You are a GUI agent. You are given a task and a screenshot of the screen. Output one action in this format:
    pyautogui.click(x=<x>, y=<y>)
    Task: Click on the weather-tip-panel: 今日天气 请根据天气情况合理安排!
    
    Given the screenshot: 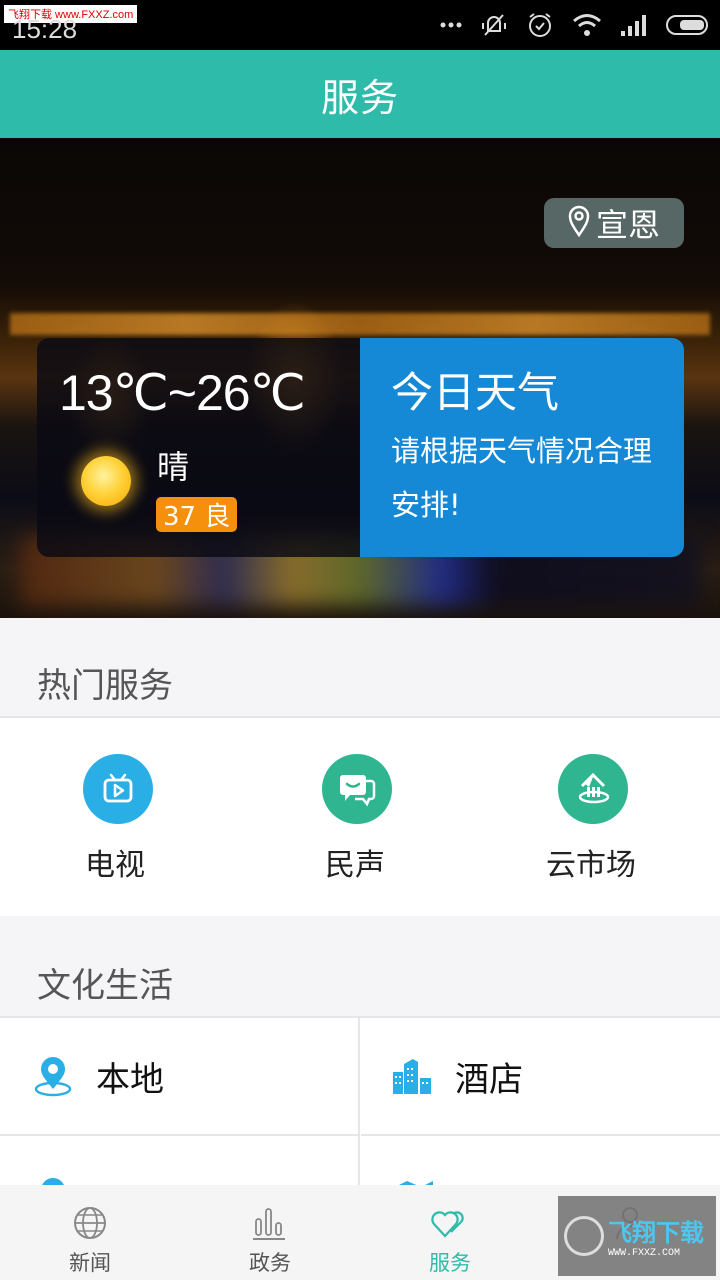 What is the action you would take?
    pyautogui.click(x=522, y=447)
    